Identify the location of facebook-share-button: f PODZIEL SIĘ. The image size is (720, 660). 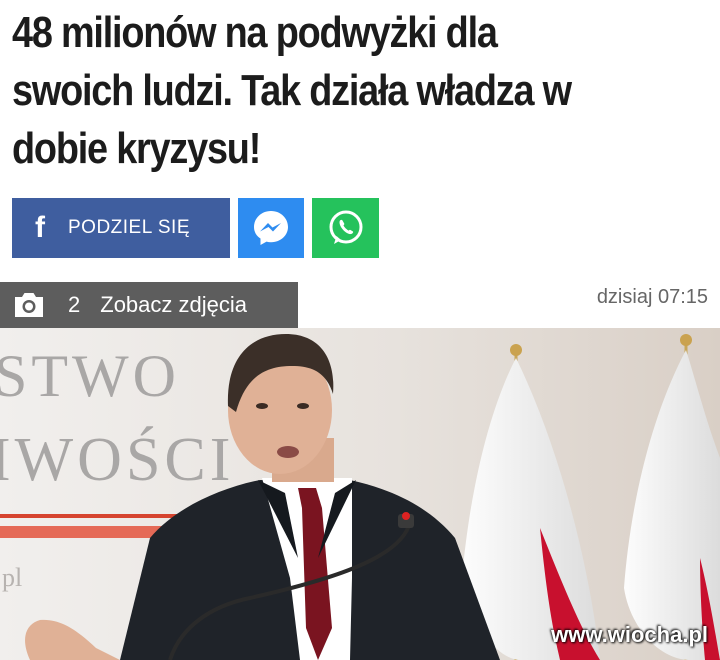
(121, 228).